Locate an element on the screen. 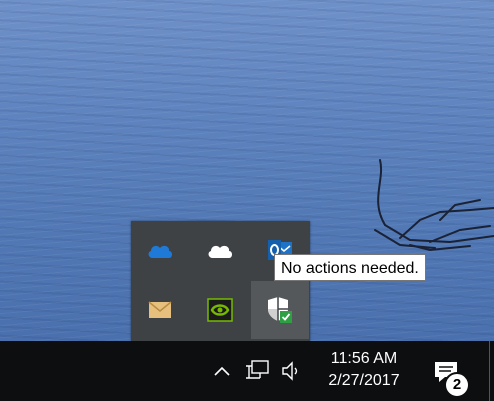  defender-tooltip: No actions needed. is located at coordinates (350, 267).